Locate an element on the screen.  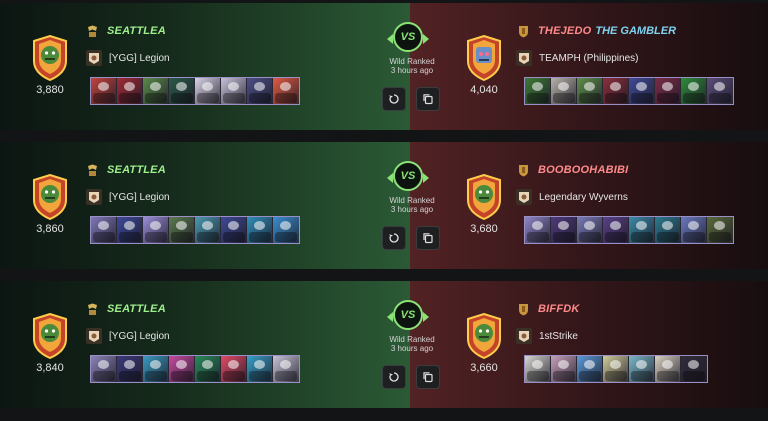
rating-value: 4,040 is located at coordinates (484, 90).